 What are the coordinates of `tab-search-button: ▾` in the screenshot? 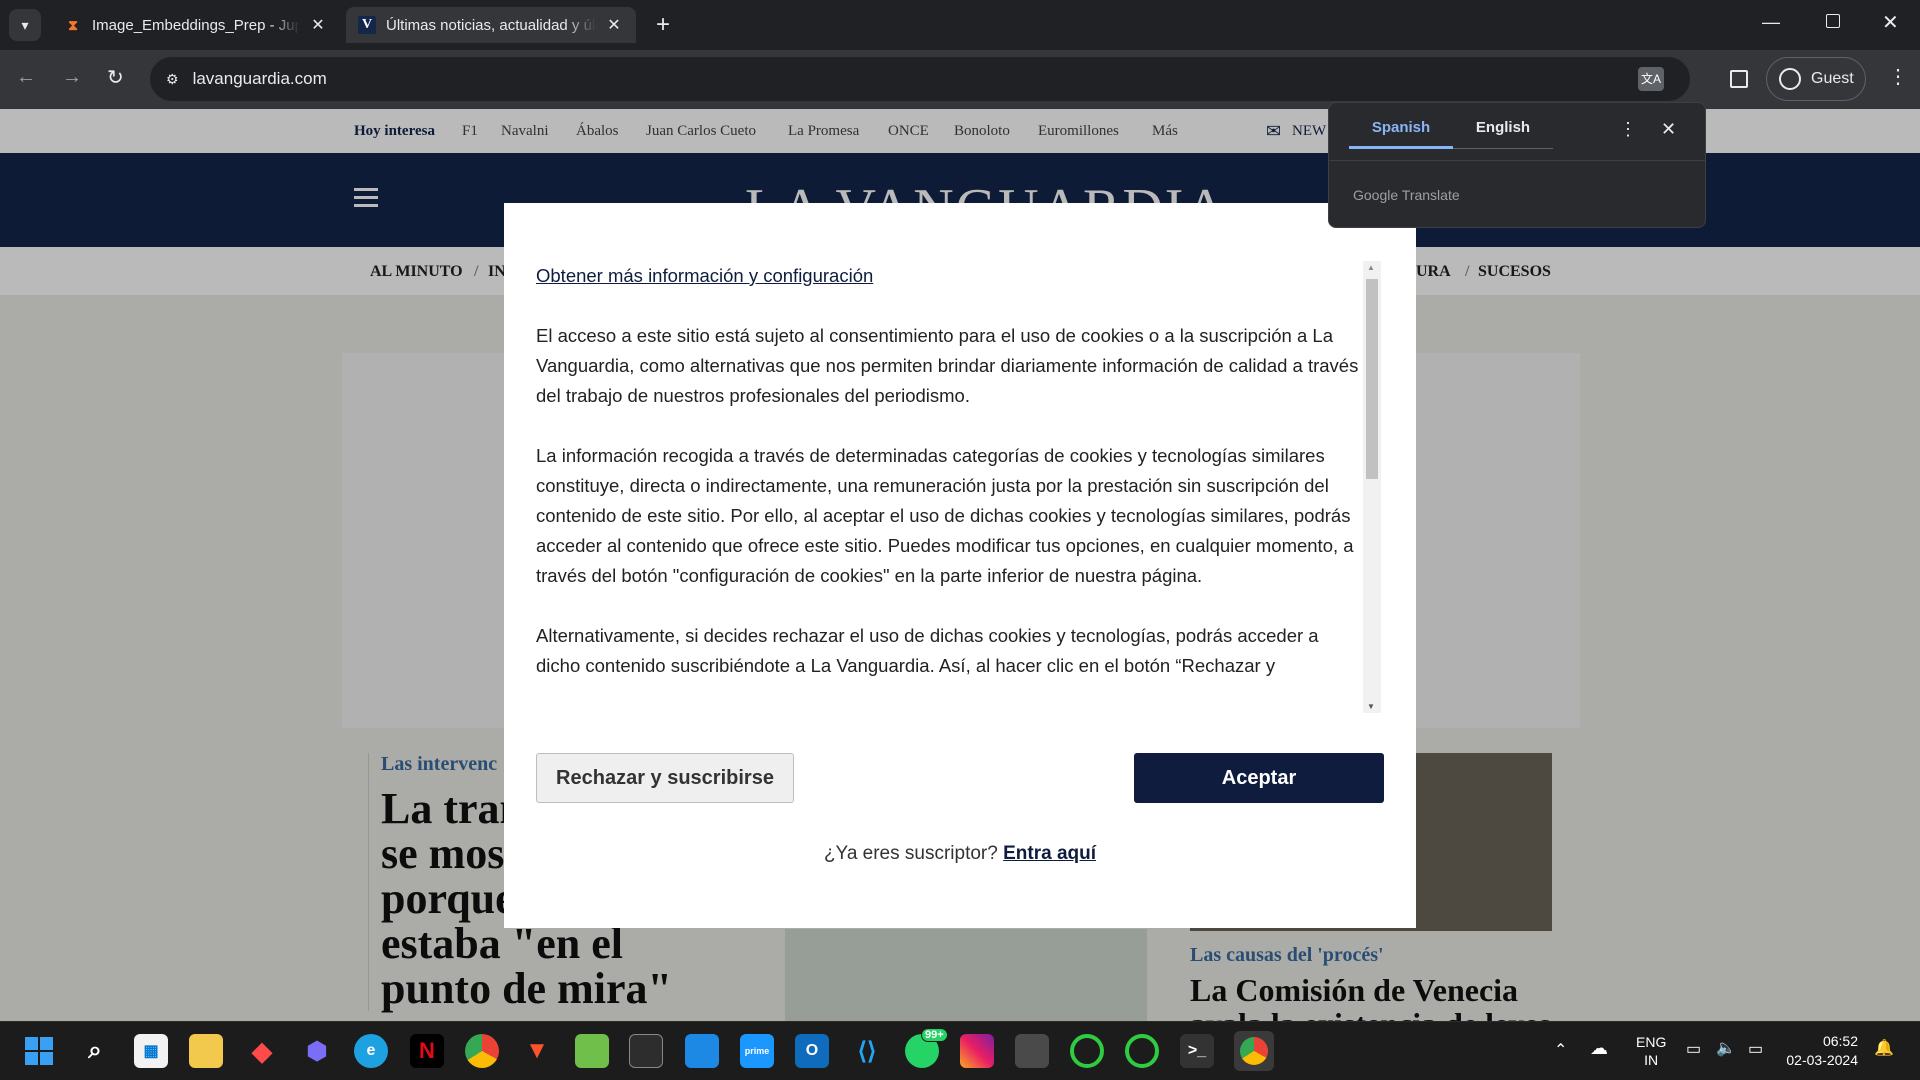 It's located at (25, 25).